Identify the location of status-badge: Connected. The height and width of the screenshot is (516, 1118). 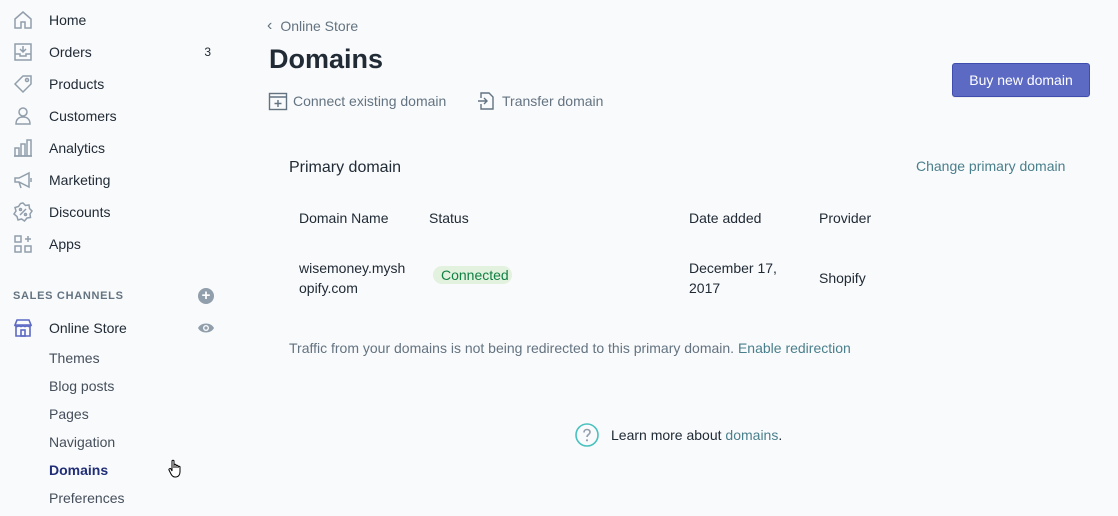
(472, 275).